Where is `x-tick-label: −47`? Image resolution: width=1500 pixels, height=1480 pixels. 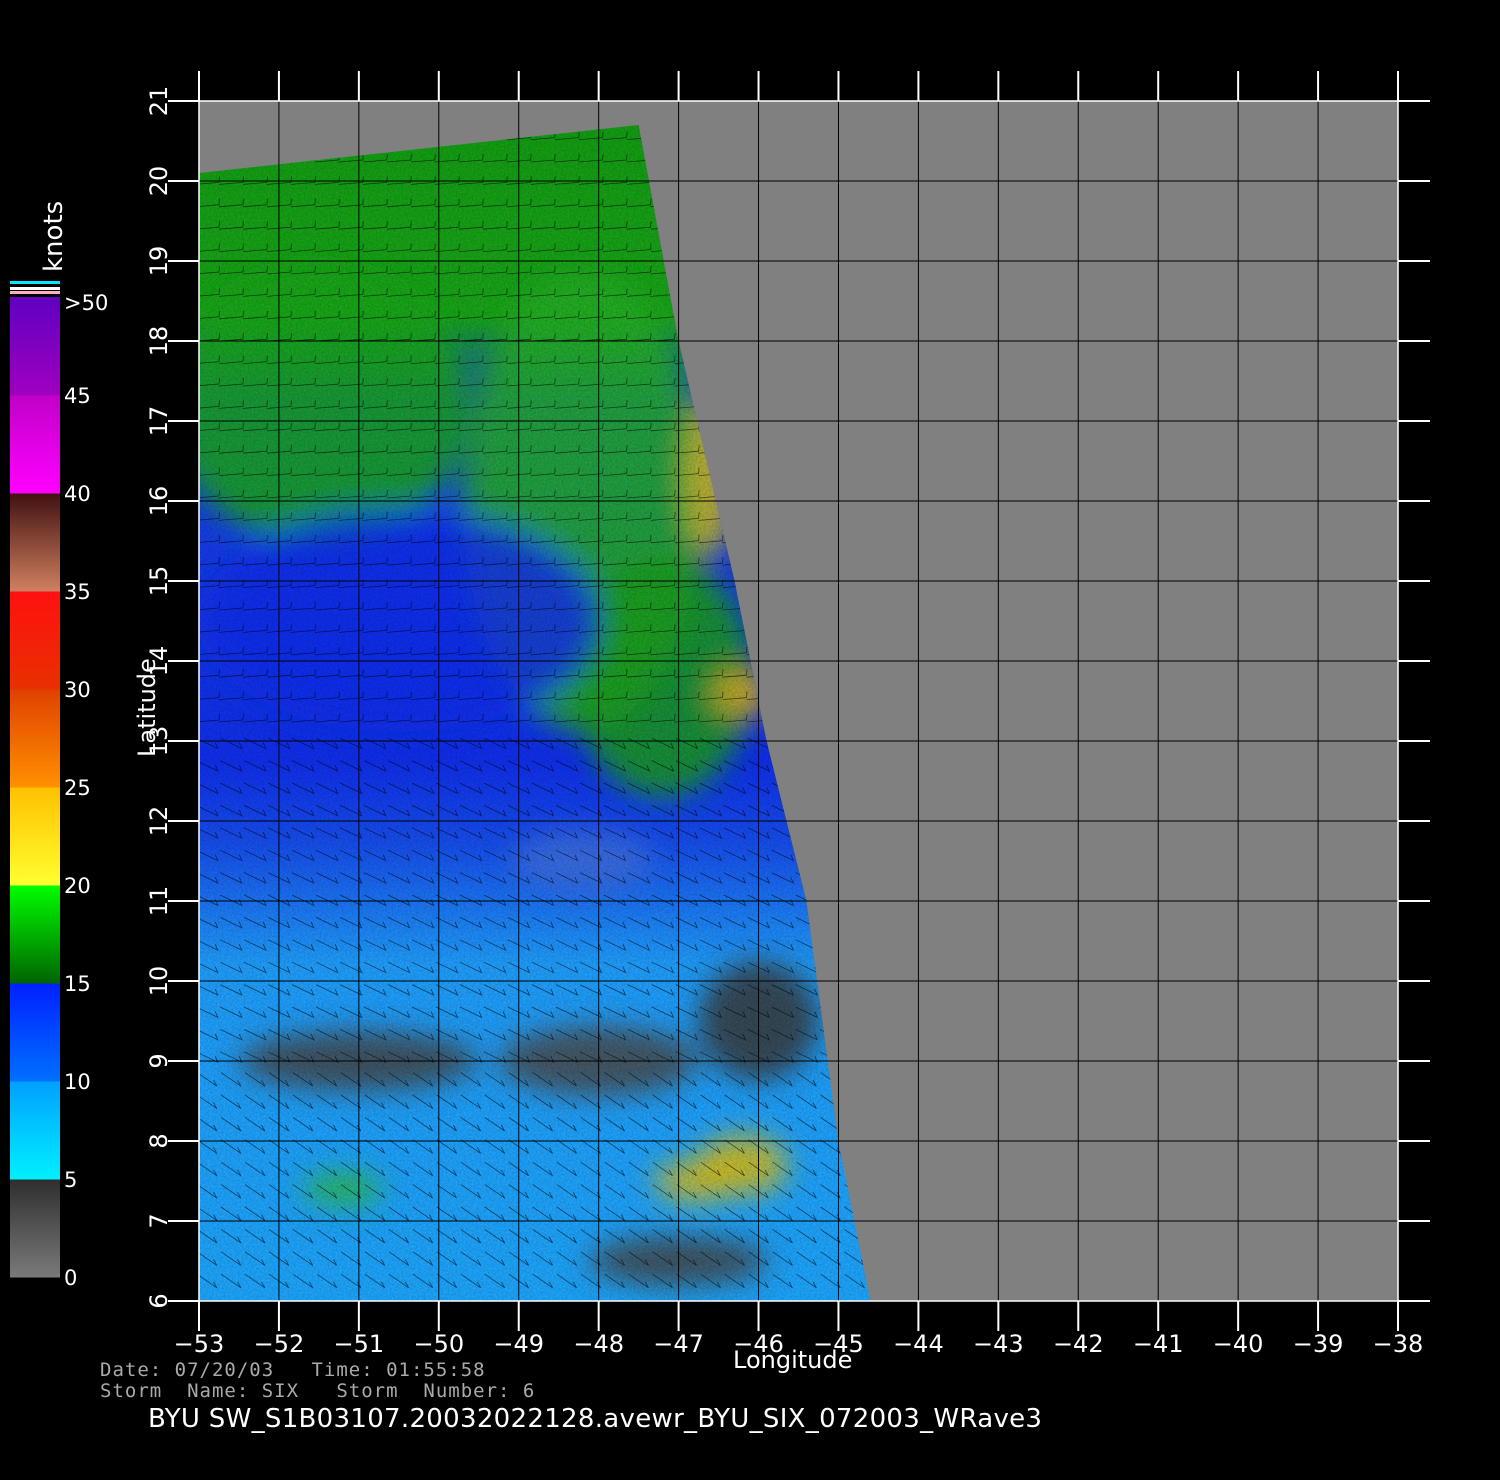 x-tick-label: −47 is located at coordinates (678, 1344).